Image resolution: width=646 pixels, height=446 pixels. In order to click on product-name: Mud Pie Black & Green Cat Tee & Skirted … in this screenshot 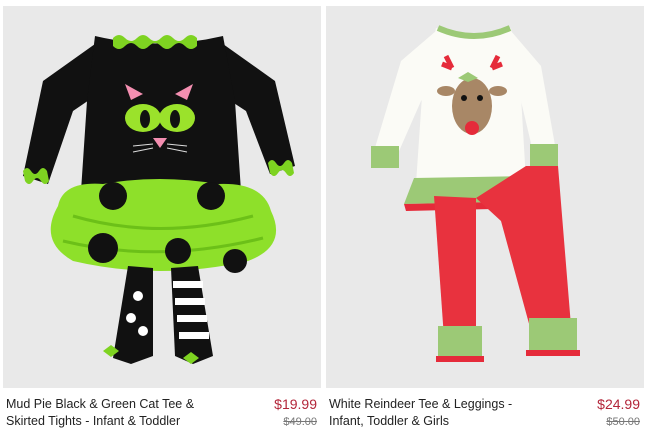, I will do `click(113, 413)`.